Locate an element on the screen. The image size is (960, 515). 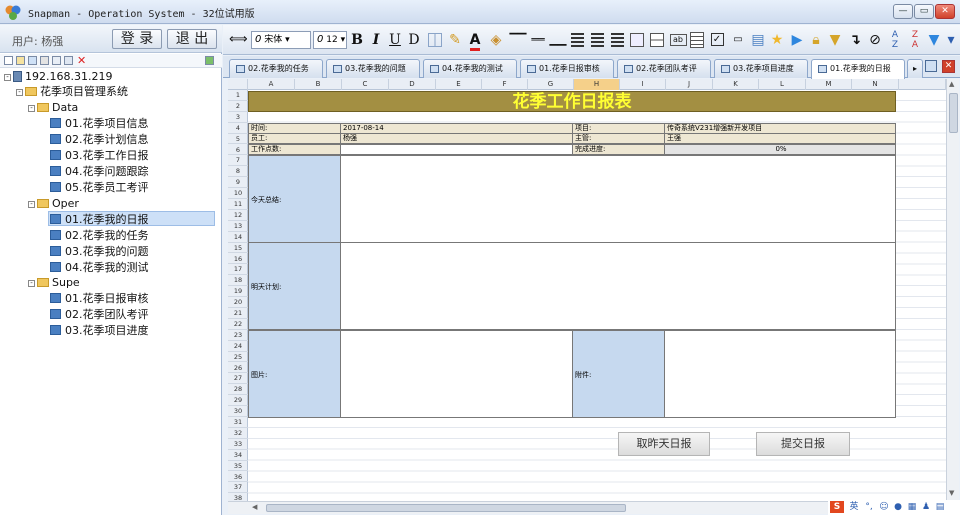
tab-item: 03.花季项目进度 is located at coordinates (761, 68).